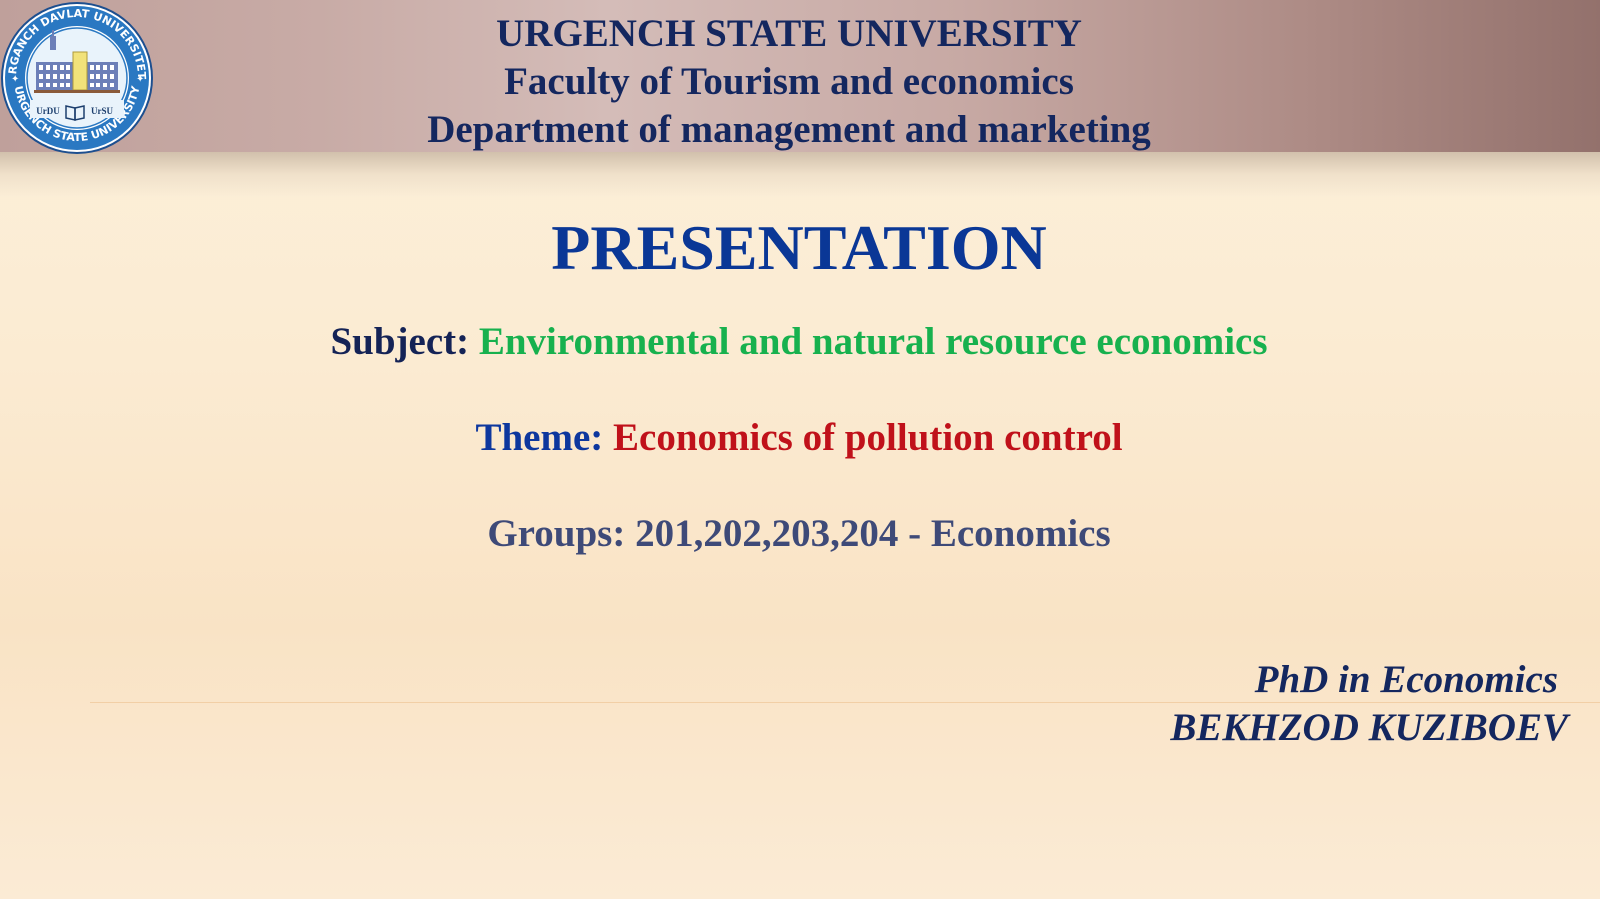  I want to click on university-name: URGENCH STATE UNIVERSITY, so click(789, 33).